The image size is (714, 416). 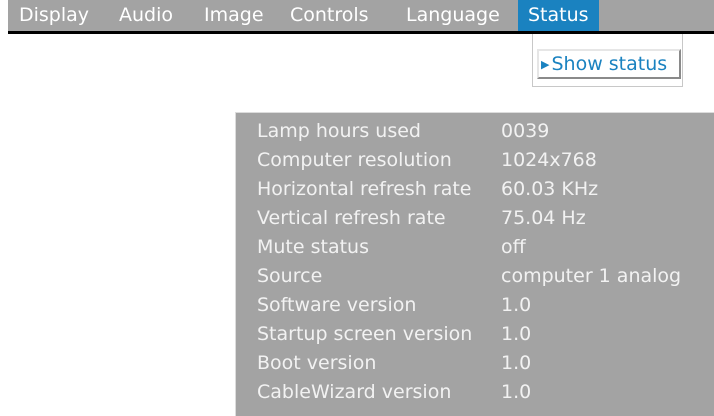 I want to click on status-label: Startup screen version, so click(x=365, y=334).